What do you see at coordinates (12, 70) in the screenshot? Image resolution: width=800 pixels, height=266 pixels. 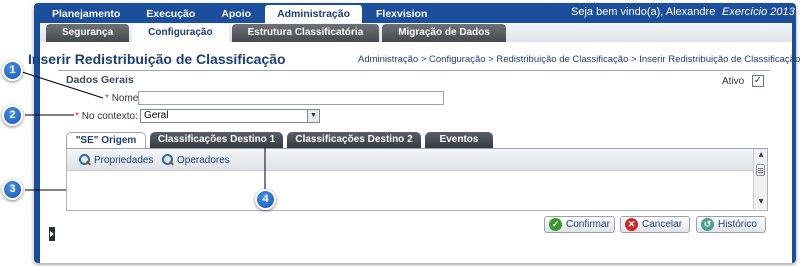 I see `callout-1: 1` at bounding box center [12, 70].